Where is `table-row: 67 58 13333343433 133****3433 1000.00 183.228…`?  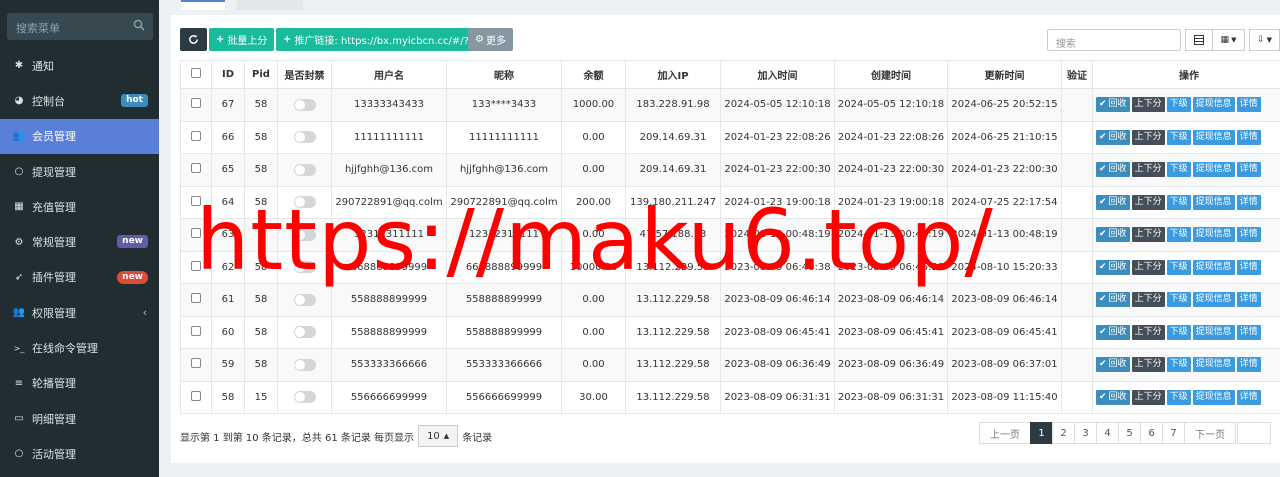
table-row: 67 58 13333343433 133****3433 1000.00 183.228… is located at coordinates (730, 105).